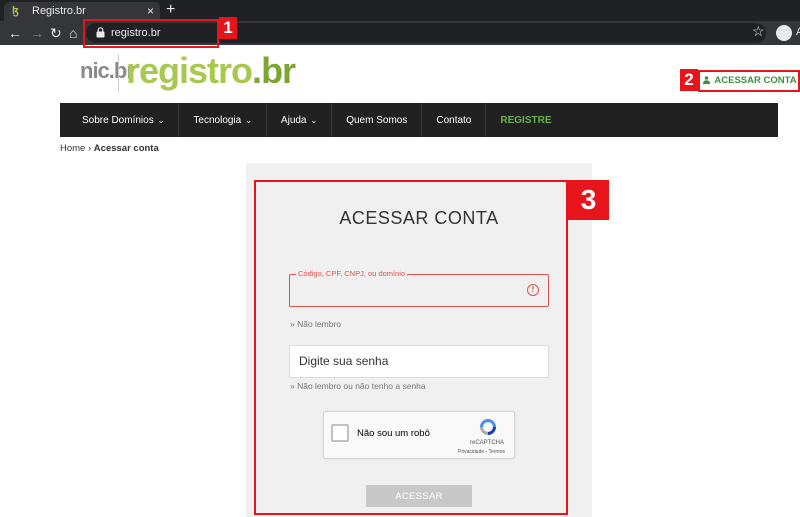 Image resolution: width=800 pixels, height=517 pixels. Describe the element at coordinates (37, 33) in the screenshot. I see `forward-arrow-icon: →` at that location.